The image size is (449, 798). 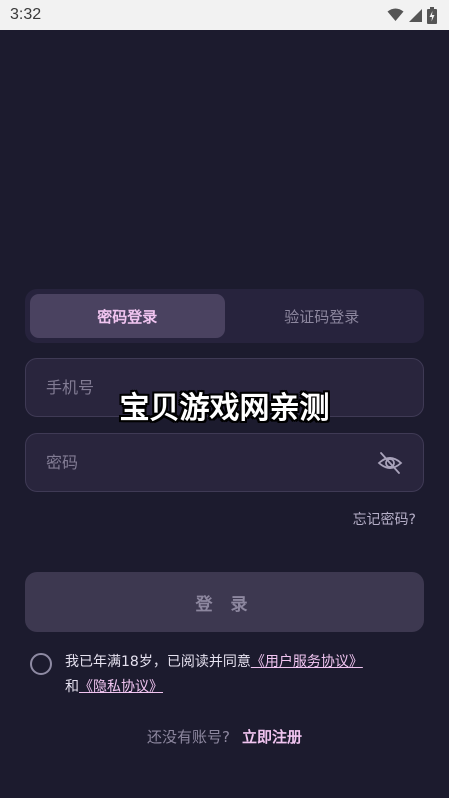 What do you see at coordinates (395, 14) in the screenshot?
I see `wifi-icon` at bounding box center [395, 14].